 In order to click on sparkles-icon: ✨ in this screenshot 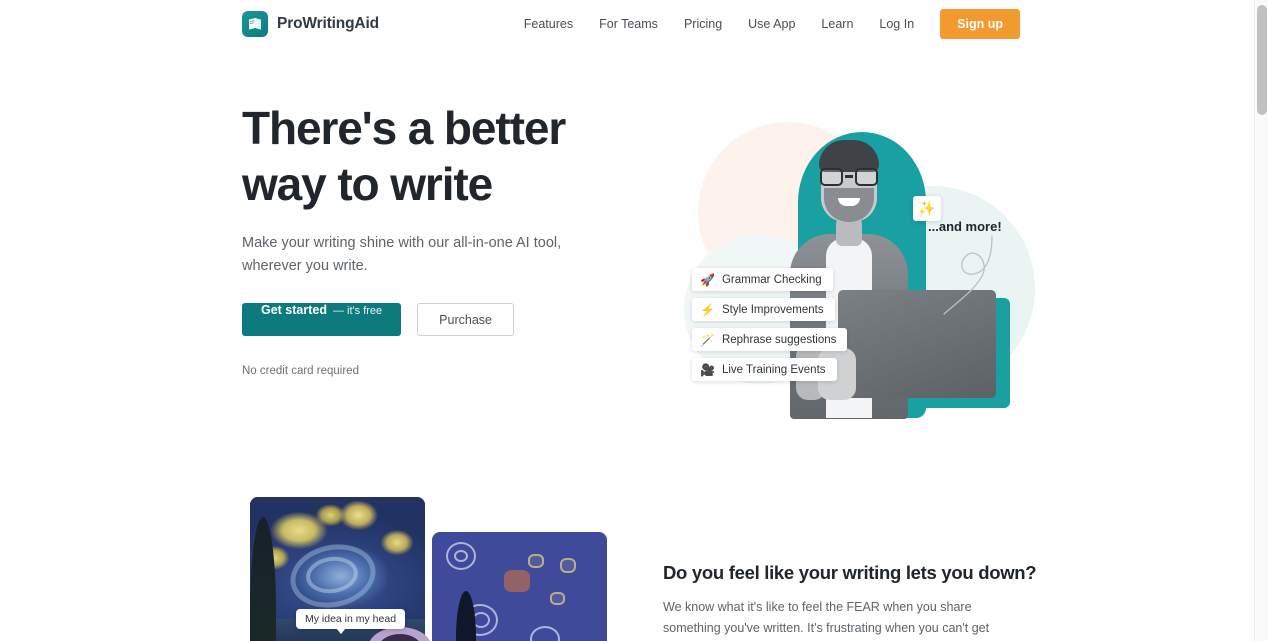, I will do `click(927, 208)`.